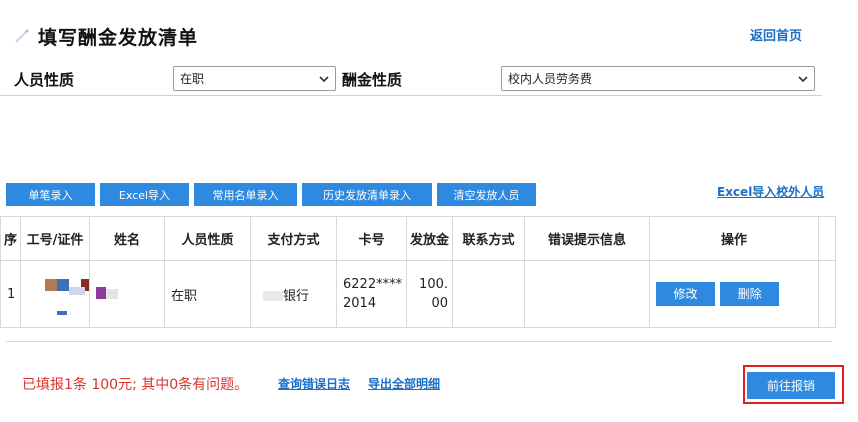 Image resolution: width=858 pixels, height=422 pixels. I want to click on row-error, so click(587, 294).